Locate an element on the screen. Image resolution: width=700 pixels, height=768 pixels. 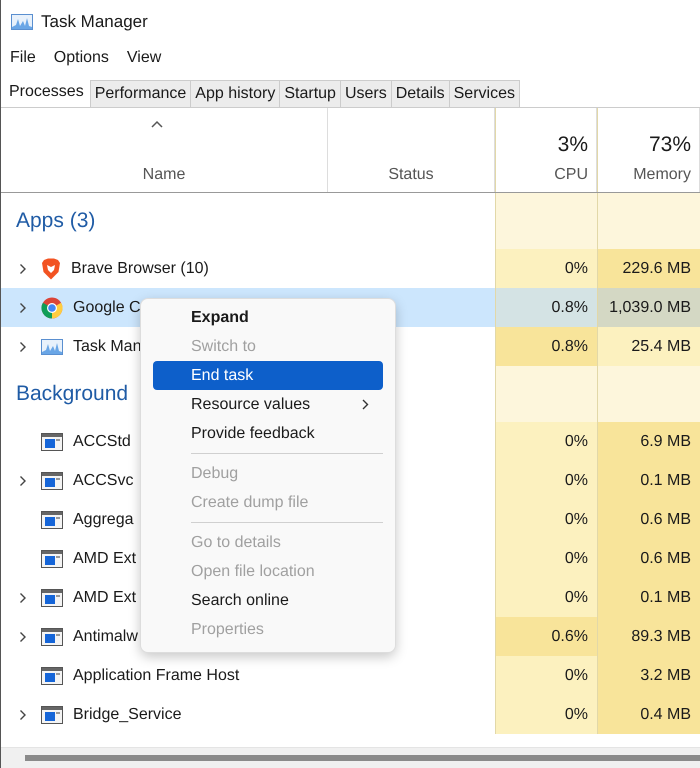
context-menu-item: Provide feedback is located at coordinates (268, 433).